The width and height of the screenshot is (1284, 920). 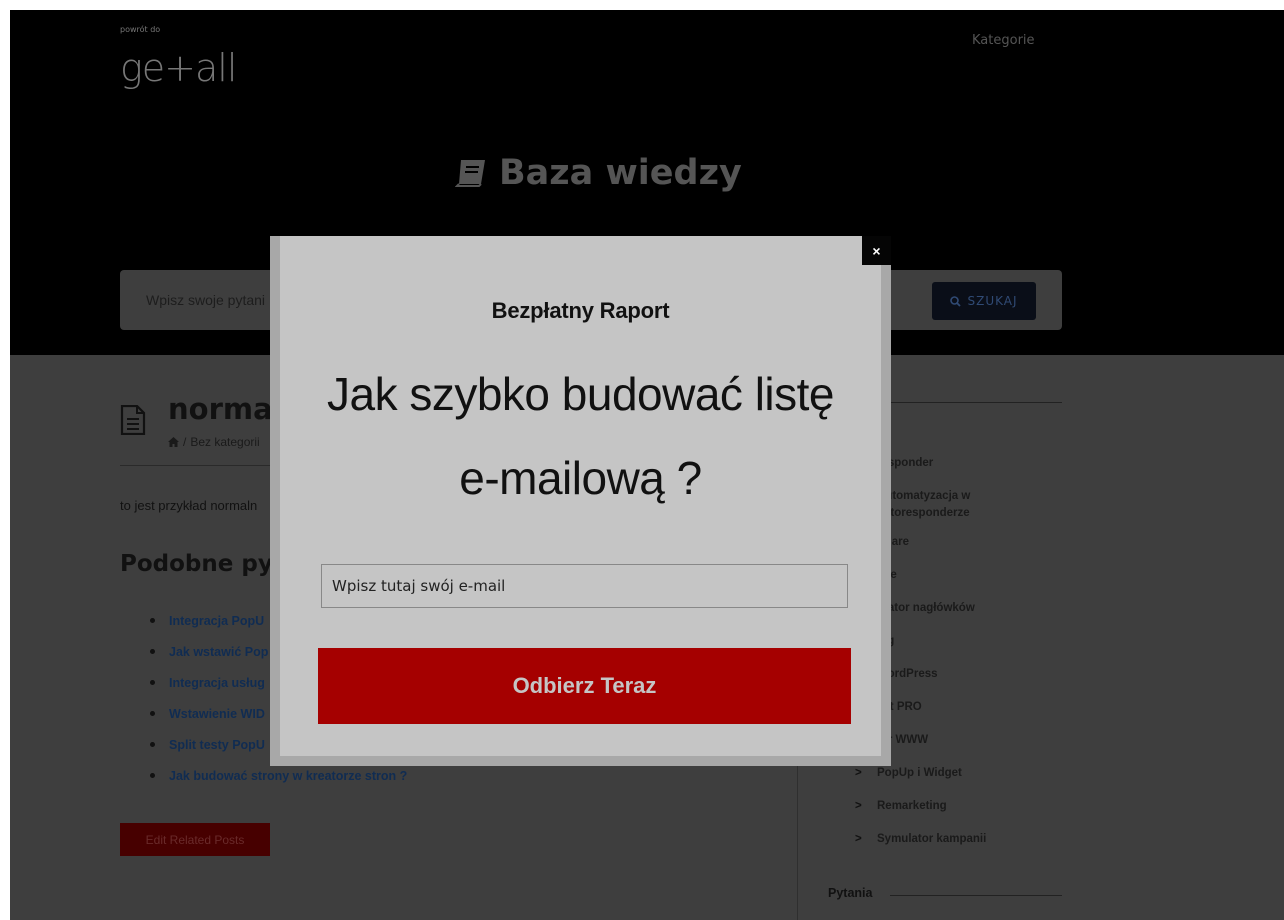 I want to click on modal-headline-line: e-mailową ?, so click(x=580, y=478).